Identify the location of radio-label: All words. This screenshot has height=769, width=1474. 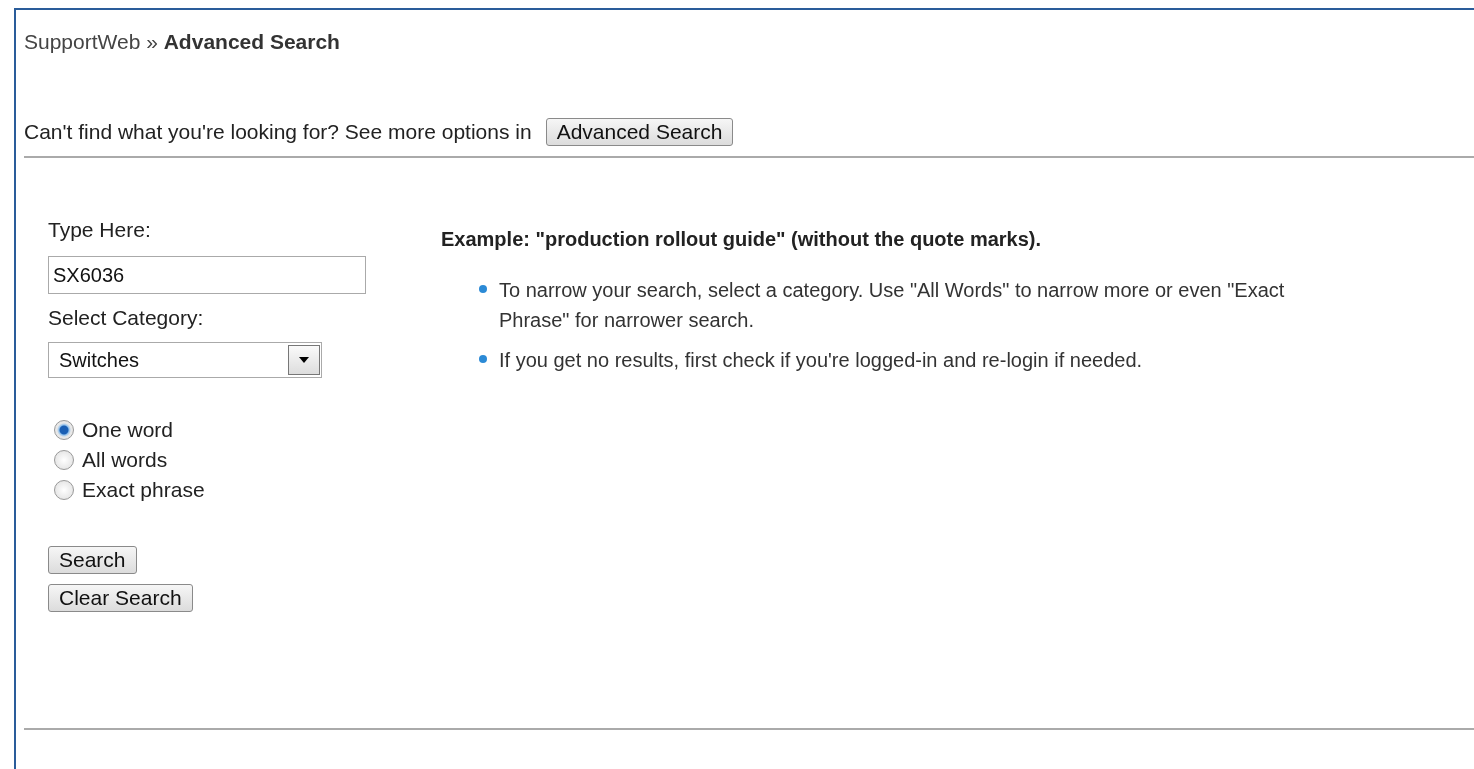
(125, 460).